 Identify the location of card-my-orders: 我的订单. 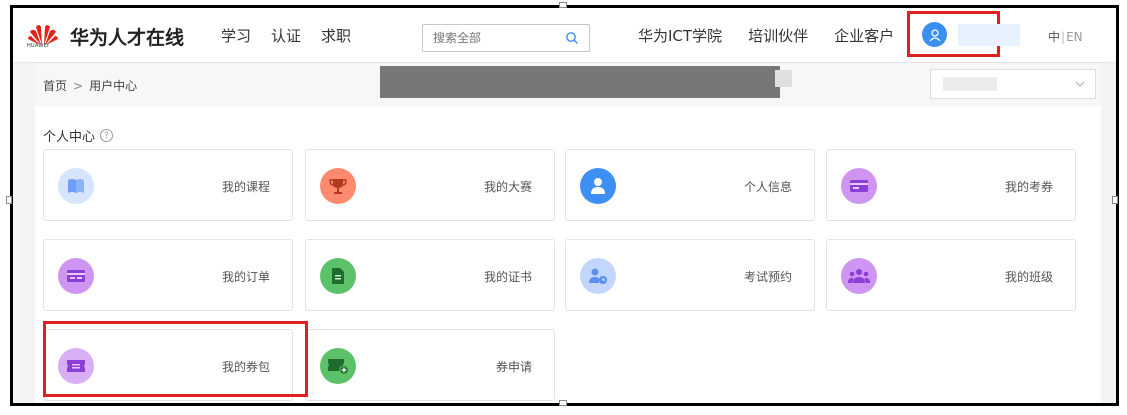
(168, 275).